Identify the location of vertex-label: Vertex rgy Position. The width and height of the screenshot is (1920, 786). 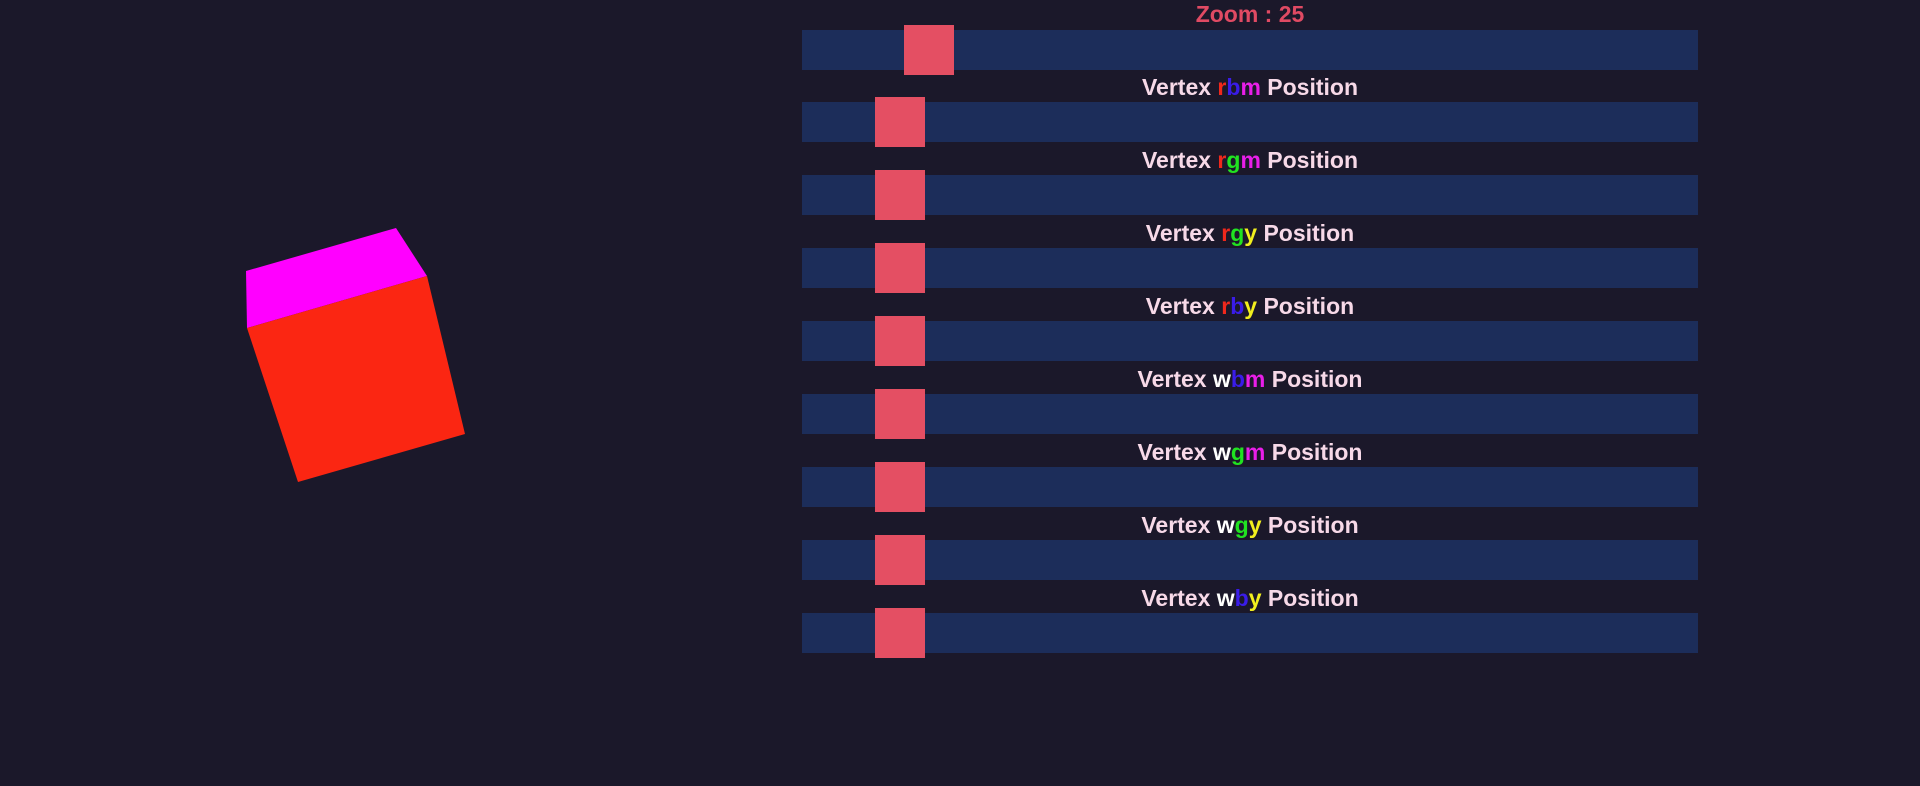
(1250, 233).